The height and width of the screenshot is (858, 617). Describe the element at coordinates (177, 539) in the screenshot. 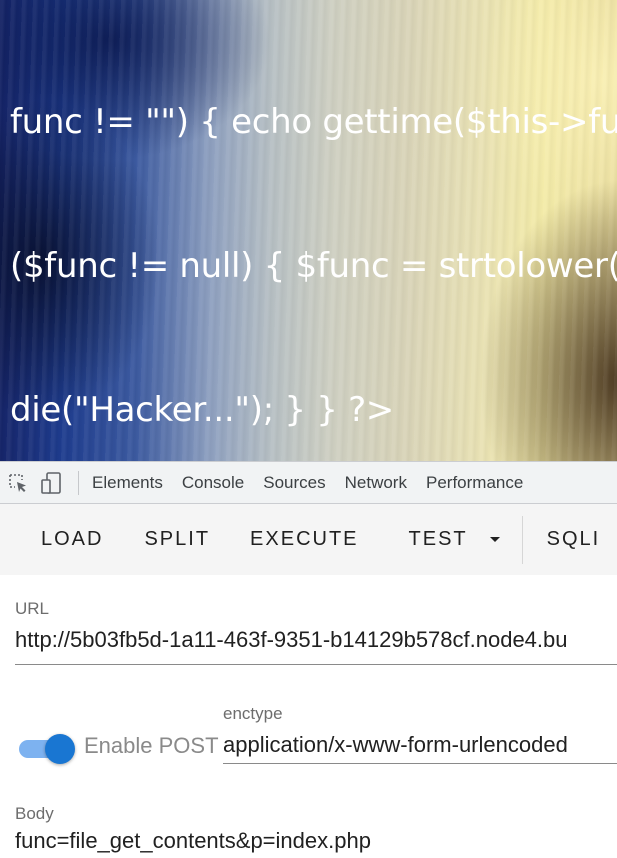

I see `split-button: SPLIT` at that location.